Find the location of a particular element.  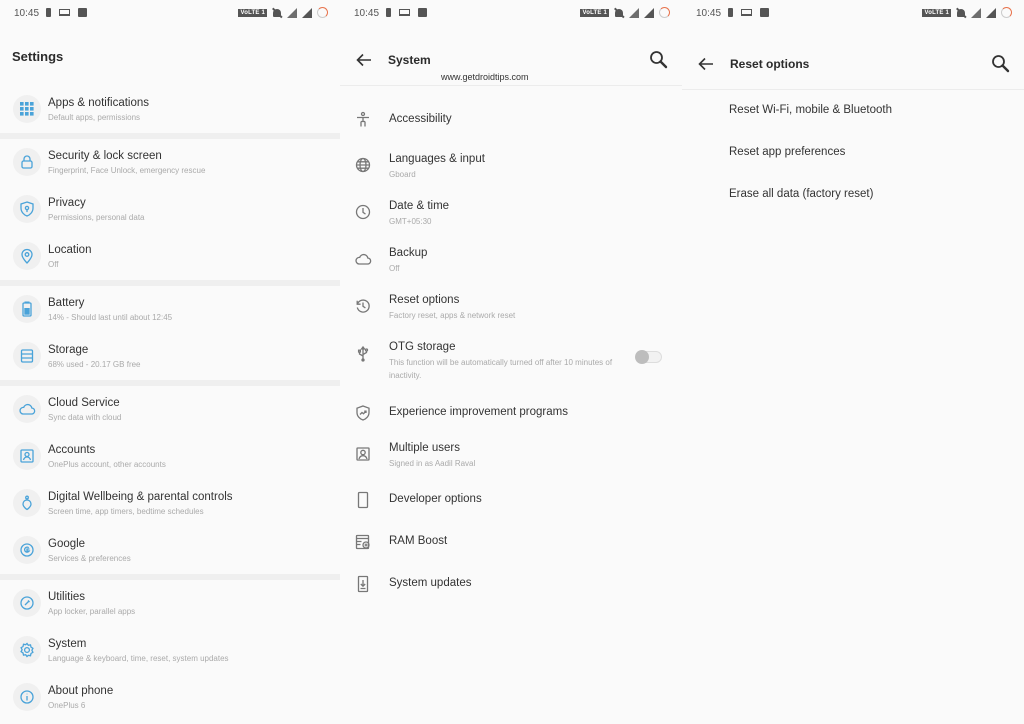

otg-storage-toggle is located at coordinates (648, 357).